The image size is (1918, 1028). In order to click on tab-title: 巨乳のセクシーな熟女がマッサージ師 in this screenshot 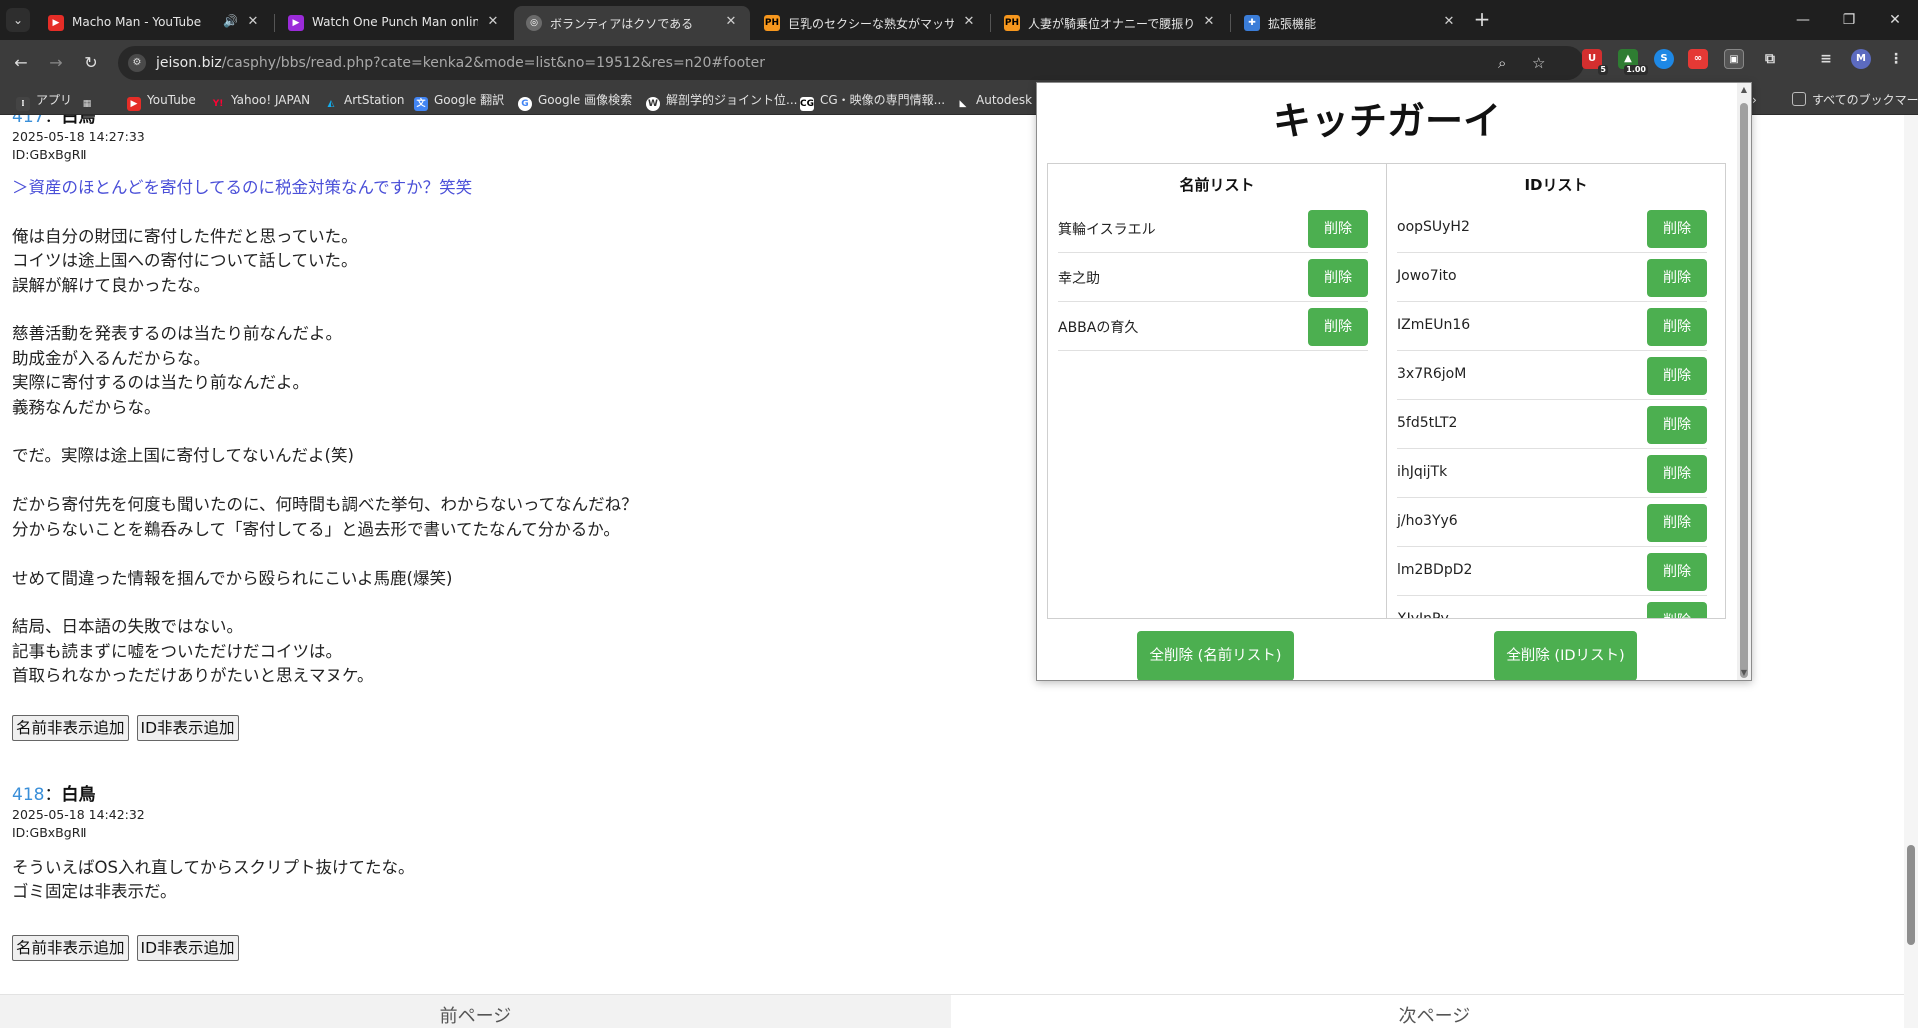, I will do `click(871, 24)`.